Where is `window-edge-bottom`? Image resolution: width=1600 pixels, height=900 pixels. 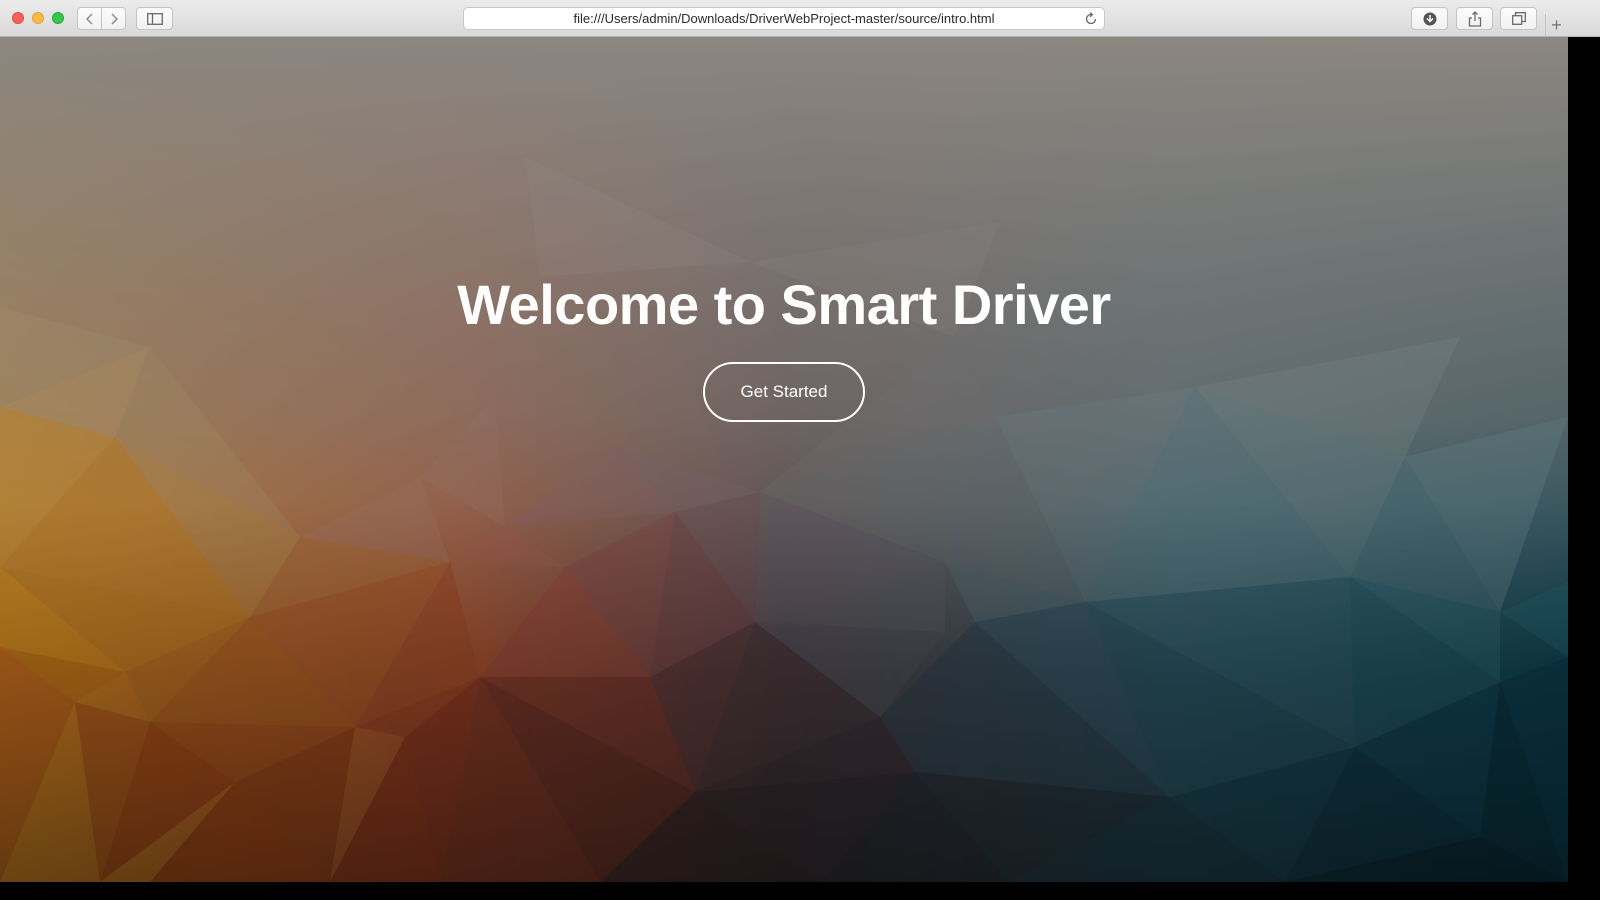 window-edge-bottom is located at coordinates (800, 891).